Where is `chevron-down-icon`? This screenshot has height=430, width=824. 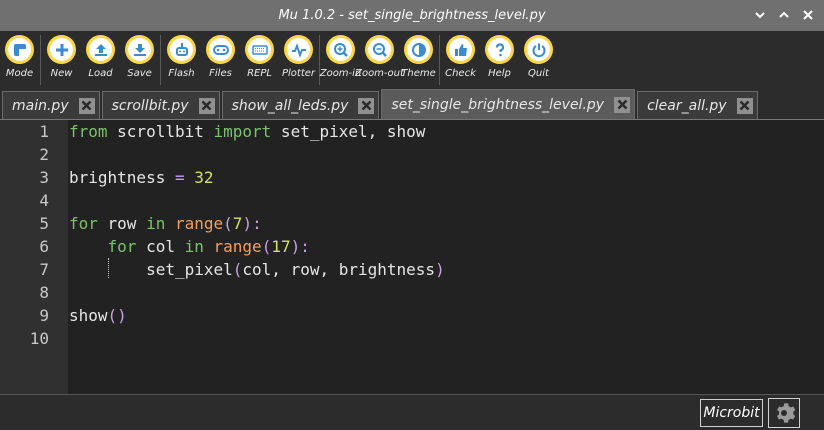
chevron-down-icon is located at coordinates (760, 15).